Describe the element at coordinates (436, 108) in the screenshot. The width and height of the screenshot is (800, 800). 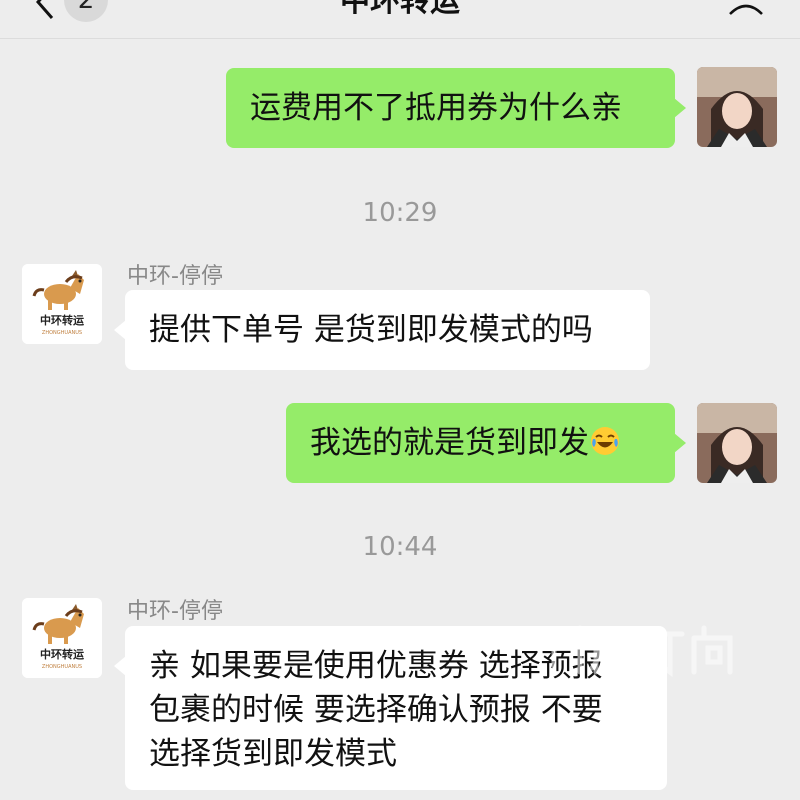
I see `message-text: 运费用不了抵用券为什么亲` at that location.